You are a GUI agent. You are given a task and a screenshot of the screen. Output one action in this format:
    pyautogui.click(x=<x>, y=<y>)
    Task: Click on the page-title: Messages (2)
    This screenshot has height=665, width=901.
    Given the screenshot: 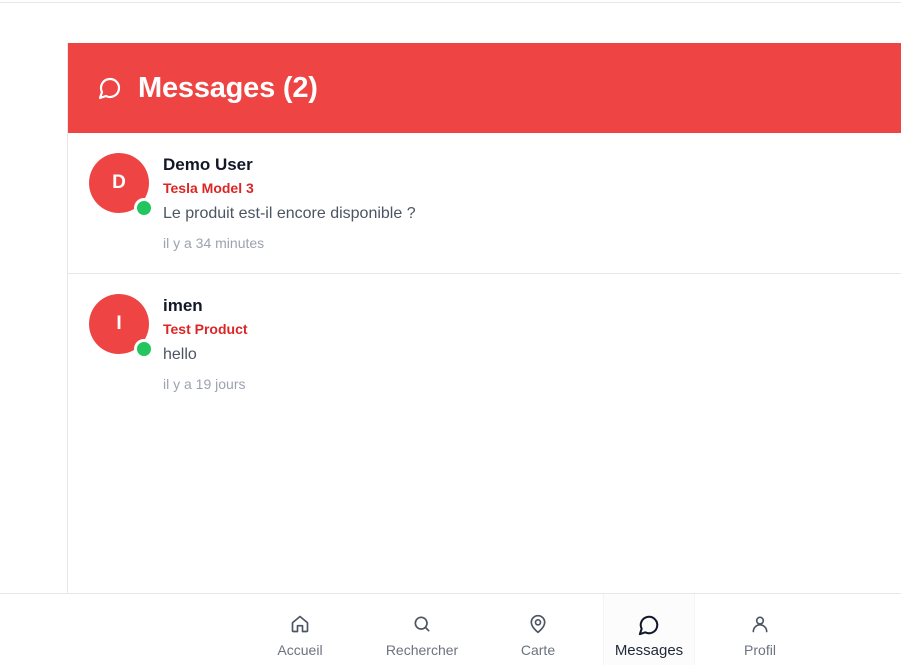 What is the action you would take?
    pyautogui.click(x=228, y=87)
    